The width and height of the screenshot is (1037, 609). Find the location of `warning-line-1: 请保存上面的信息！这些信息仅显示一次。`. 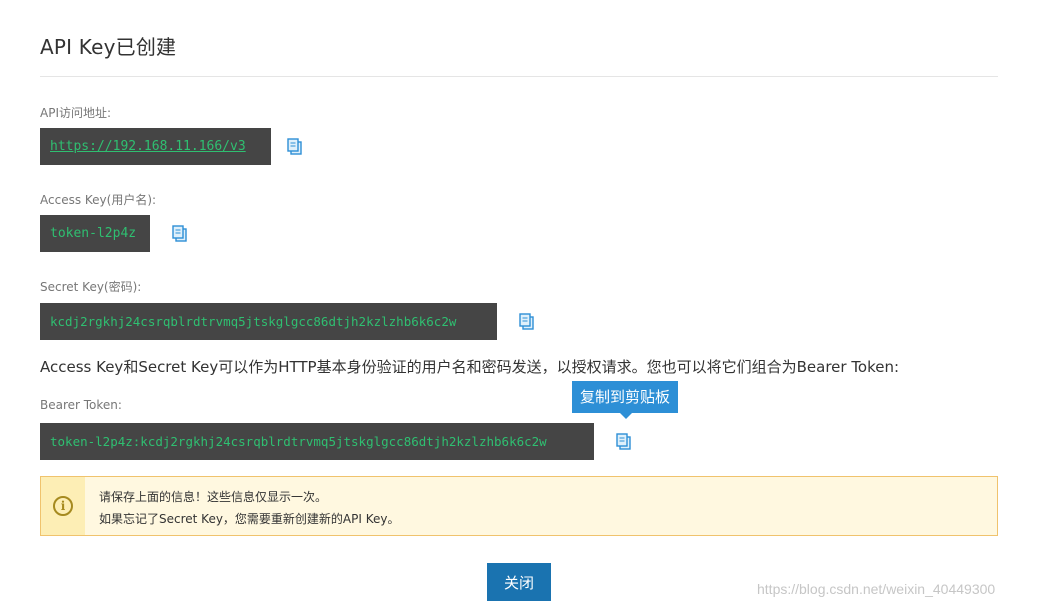

warning-line-1: 请保存上面的信息！这些信息仅显示一次。 is located at coordinates (213, 497).